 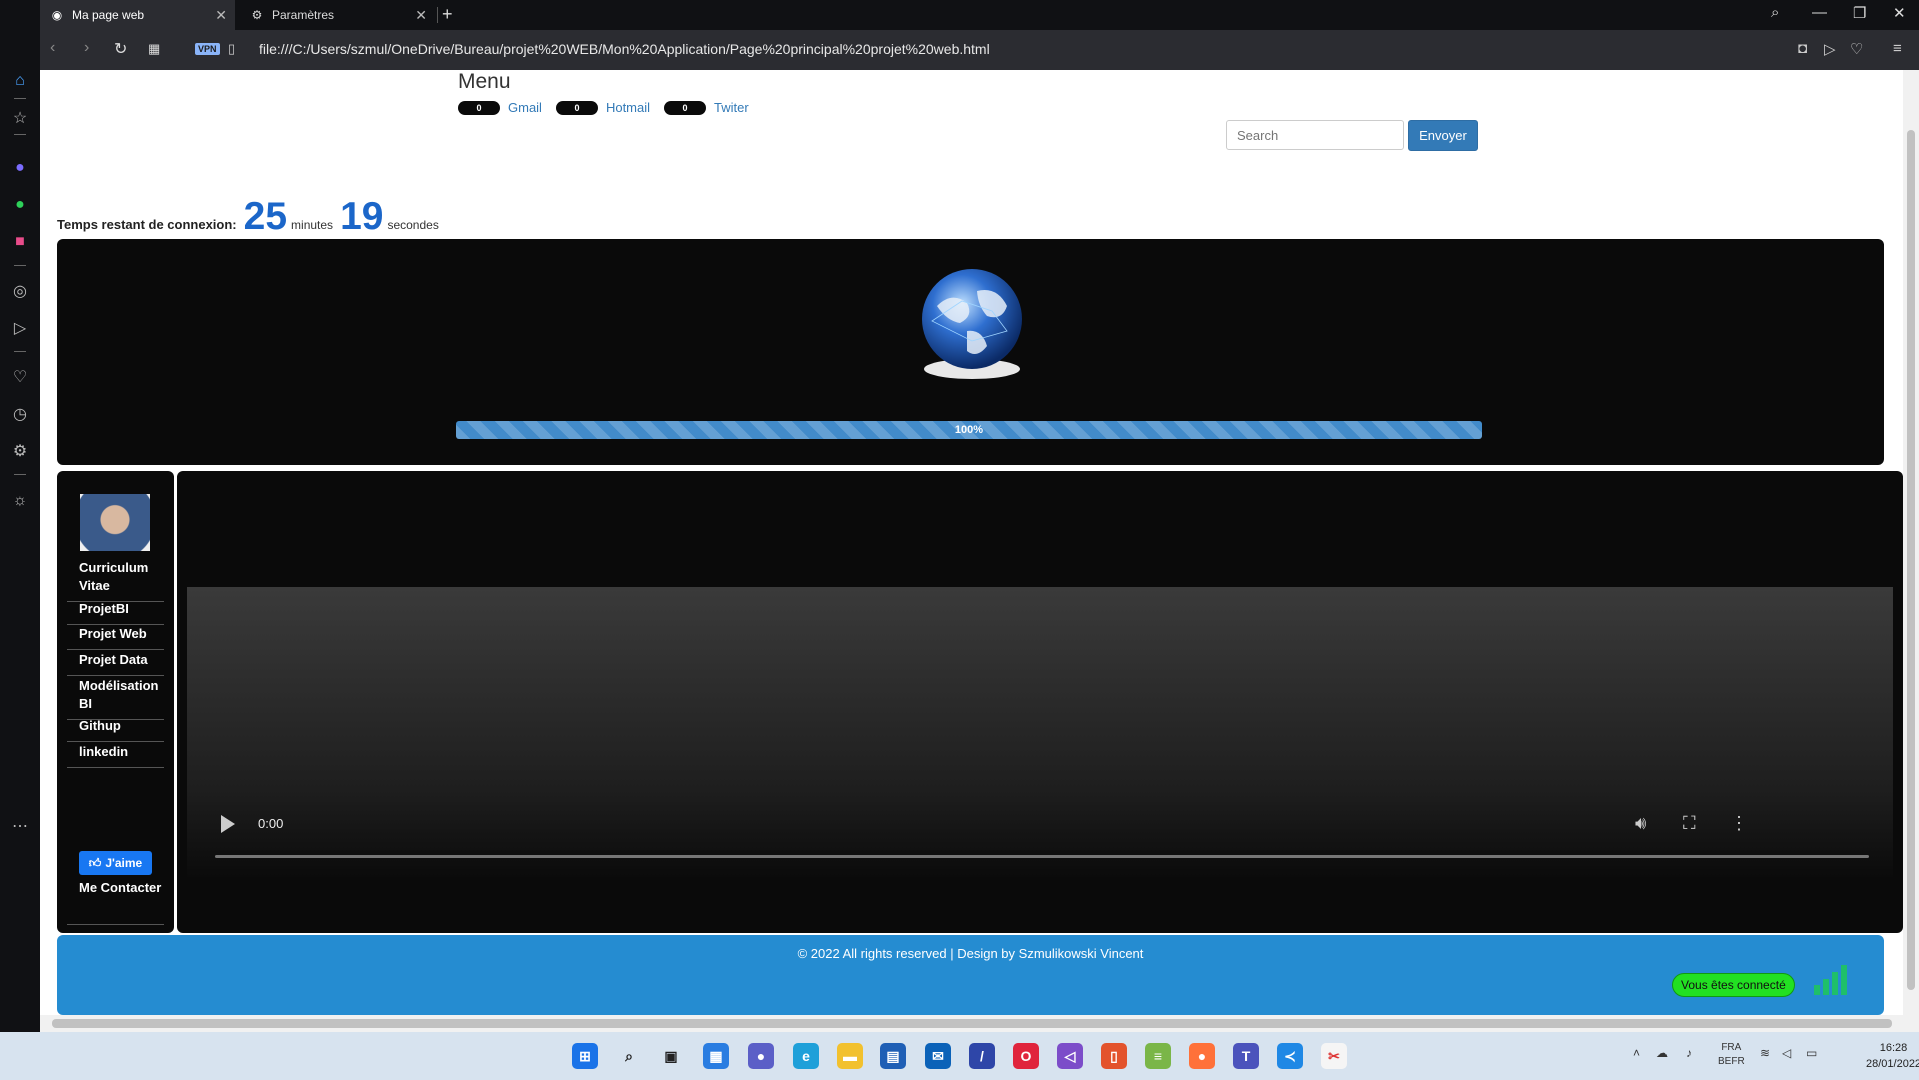 What do you see at coordinates (20, 242) in the screenshot?
I see `instagram-icon: ■` at bounding box center [20, 242].